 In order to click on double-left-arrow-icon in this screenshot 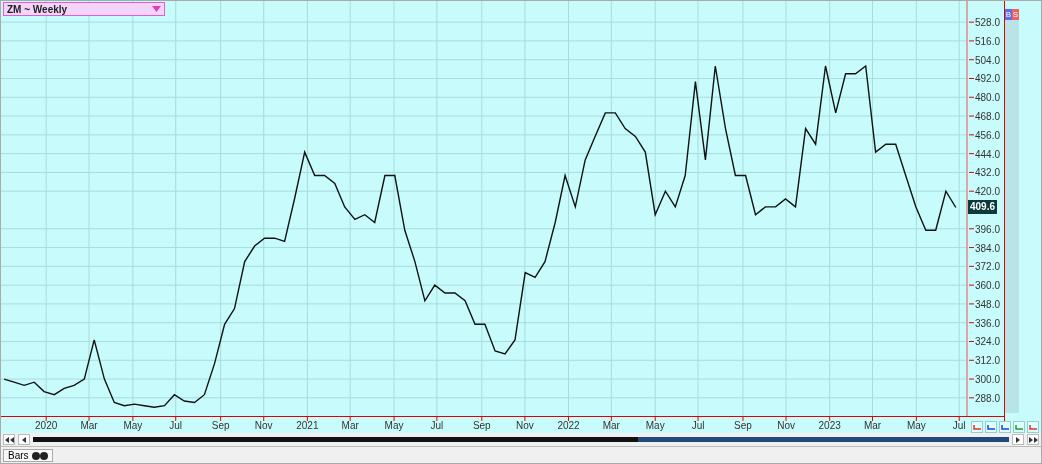, I will do `click(9, 439)`.